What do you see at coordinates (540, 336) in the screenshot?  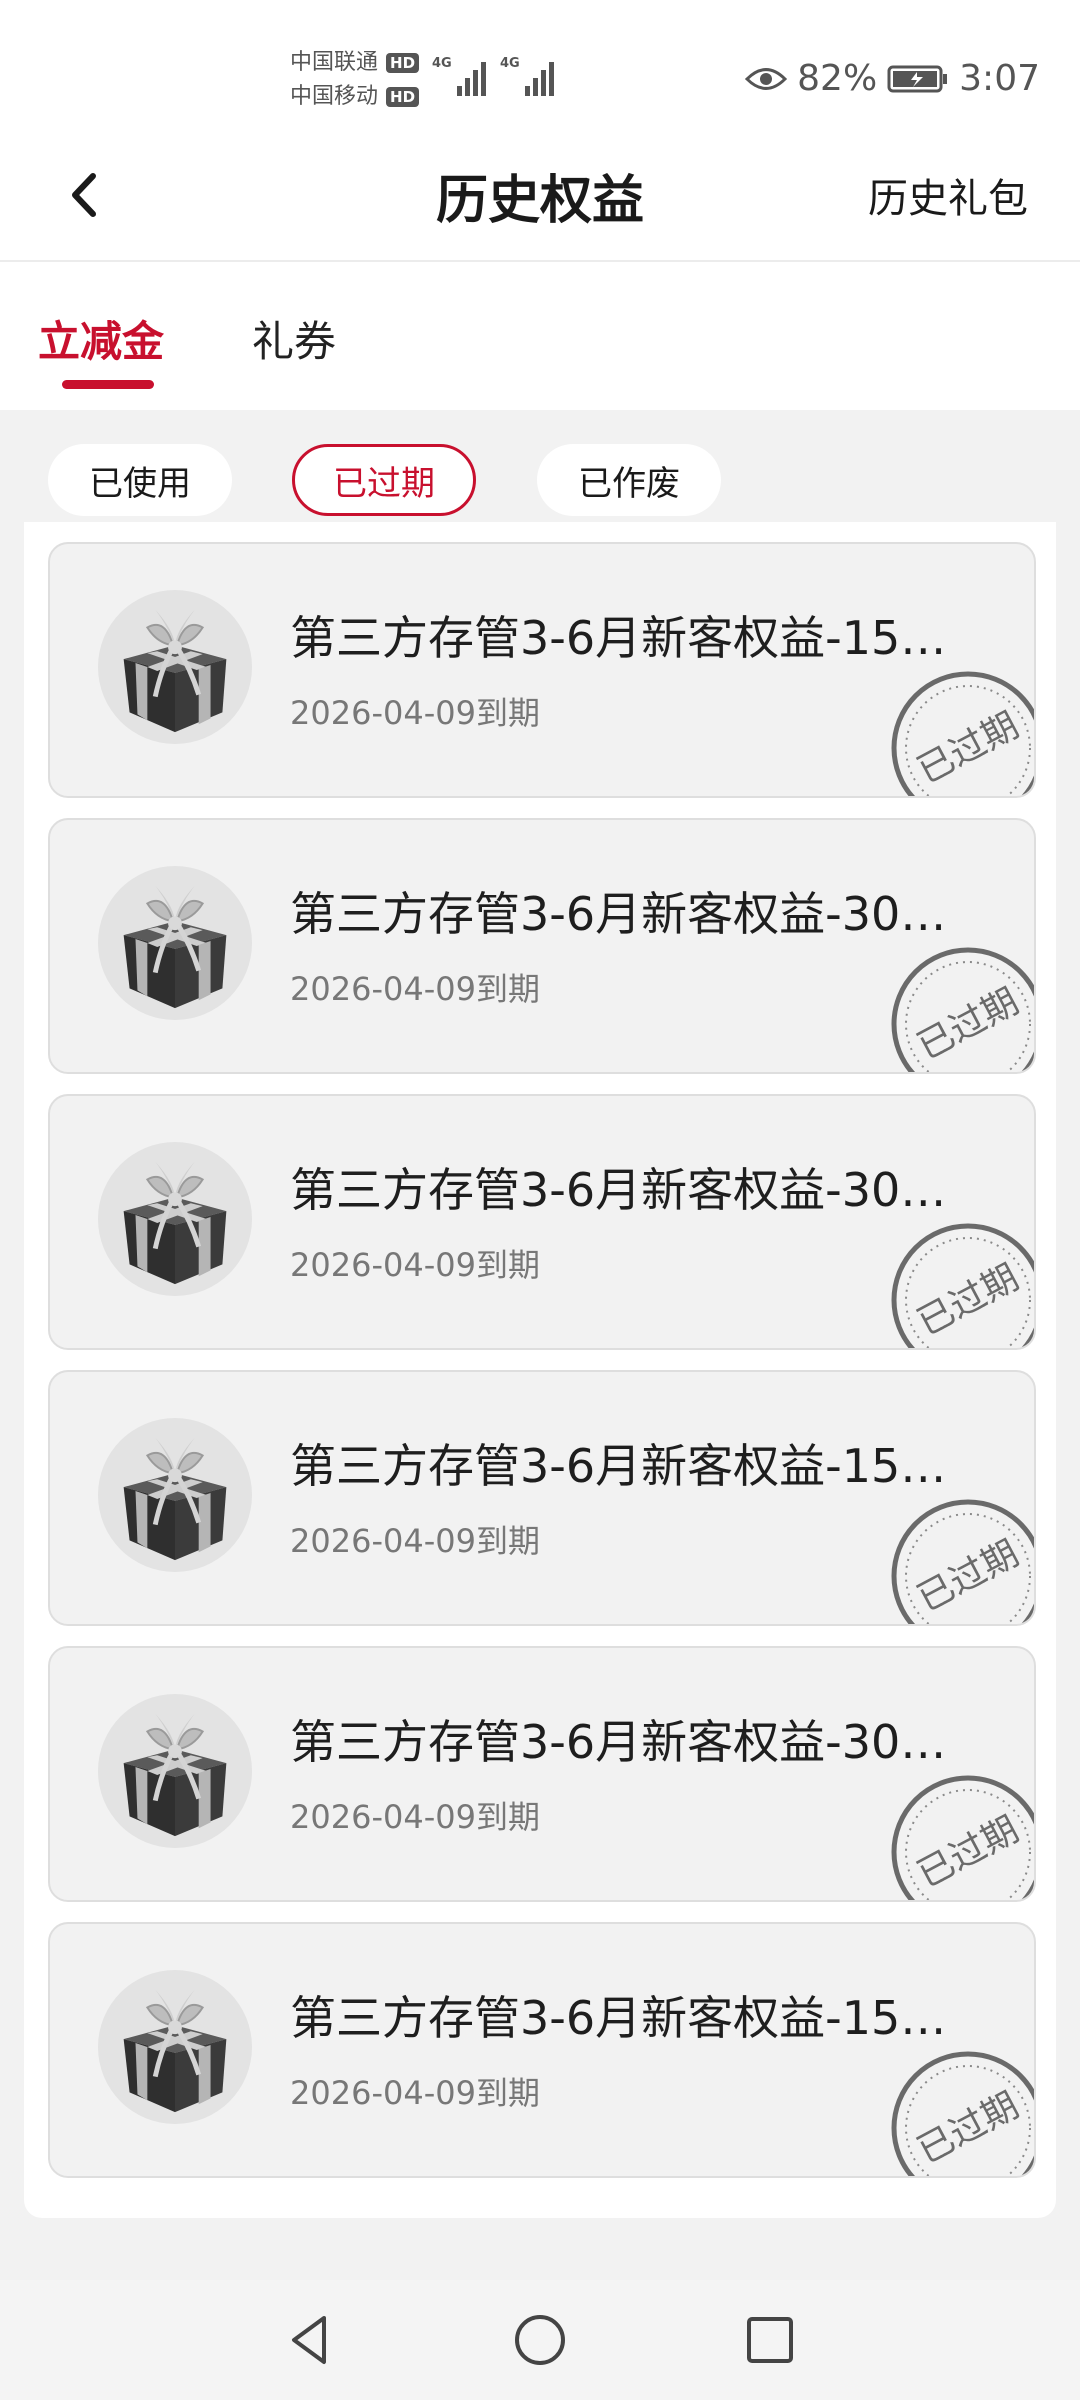 I see `tab-bar: 立减金 礼券` at bounding box center [540, 336].